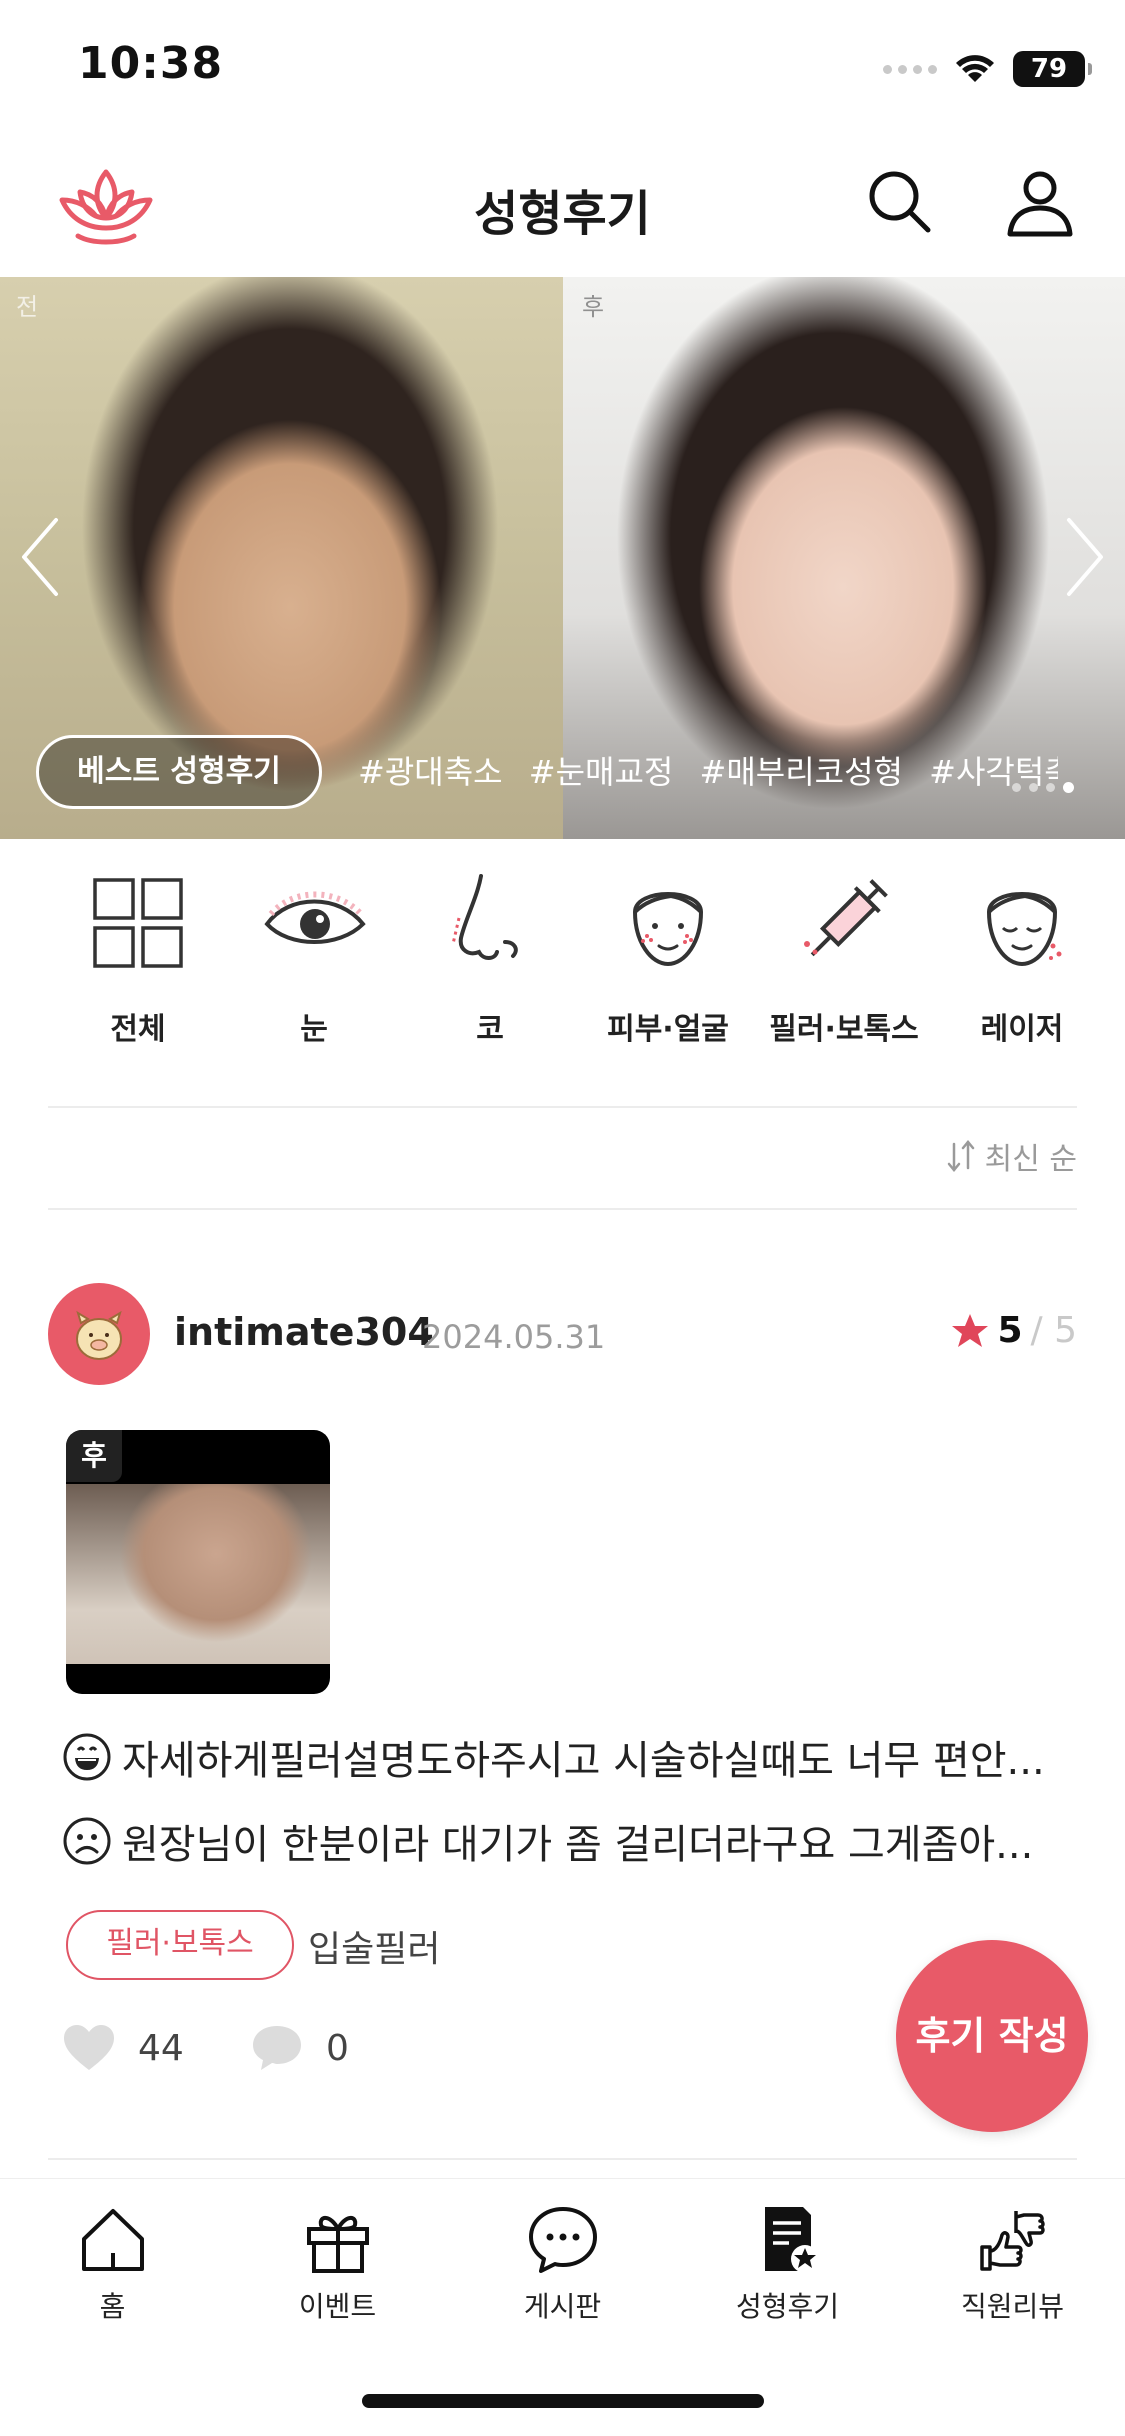 This screenshot has height=2436, width=1125. I want to click on nav-staff-review: 직원리뷰, so click(1012, 2264).